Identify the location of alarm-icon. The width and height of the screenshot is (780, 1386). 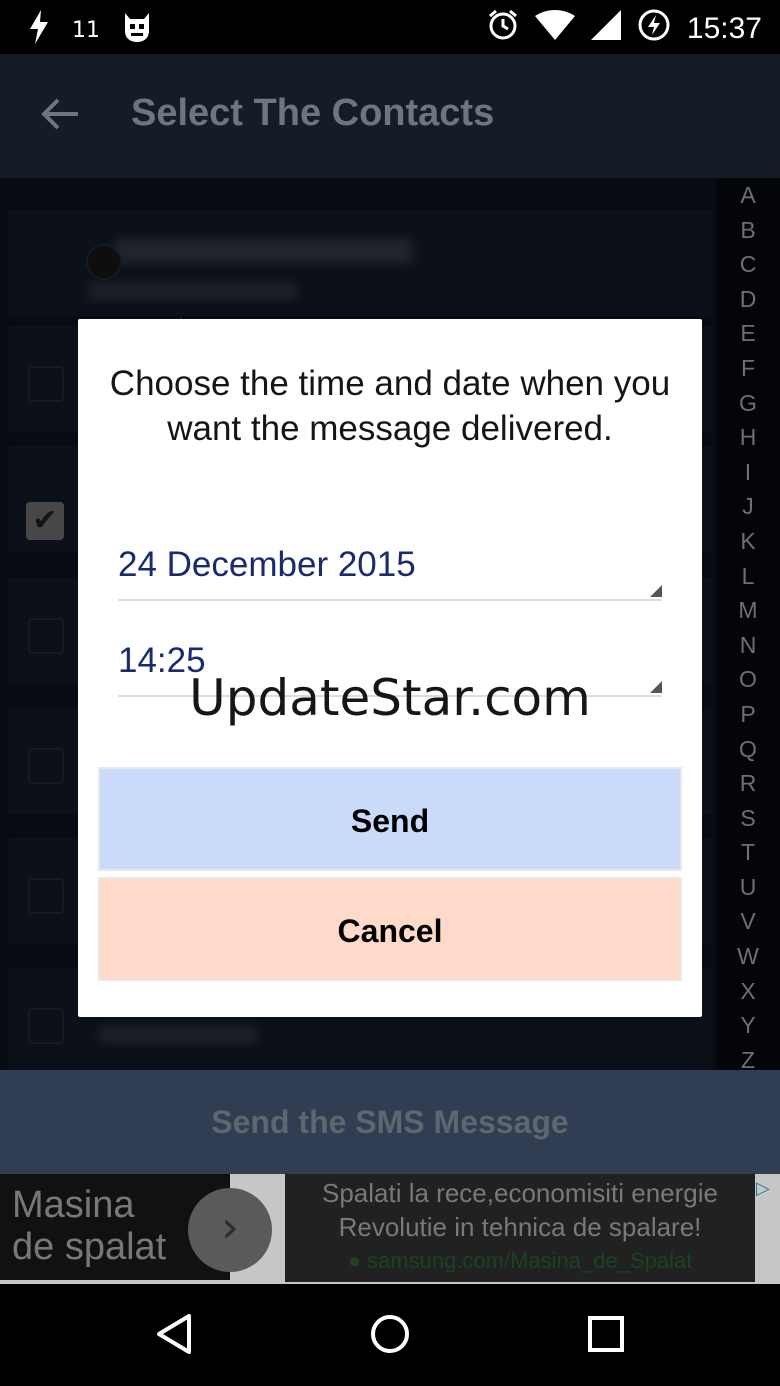
(503, 29).